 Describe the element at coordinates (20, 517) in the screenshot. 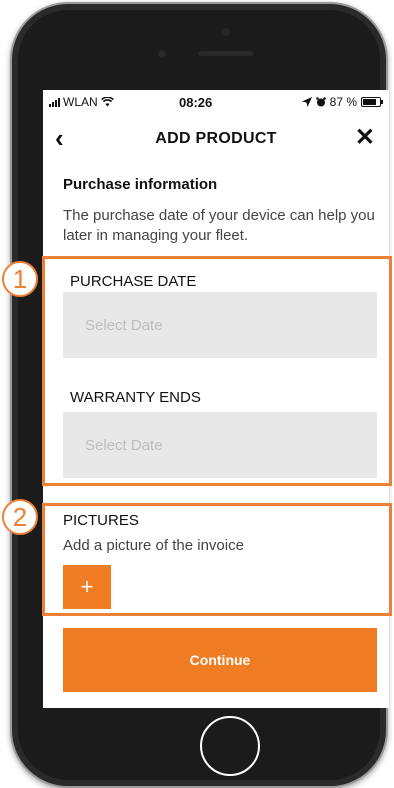

I see `annotation-number-2: 2` at that location.